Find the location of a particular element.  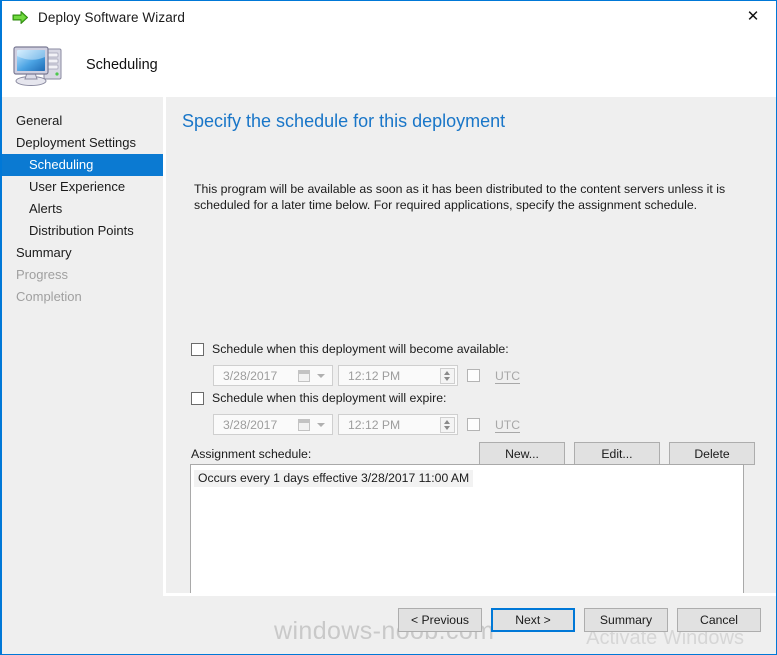

available-time-spinner is located at coordinates (447, 376).